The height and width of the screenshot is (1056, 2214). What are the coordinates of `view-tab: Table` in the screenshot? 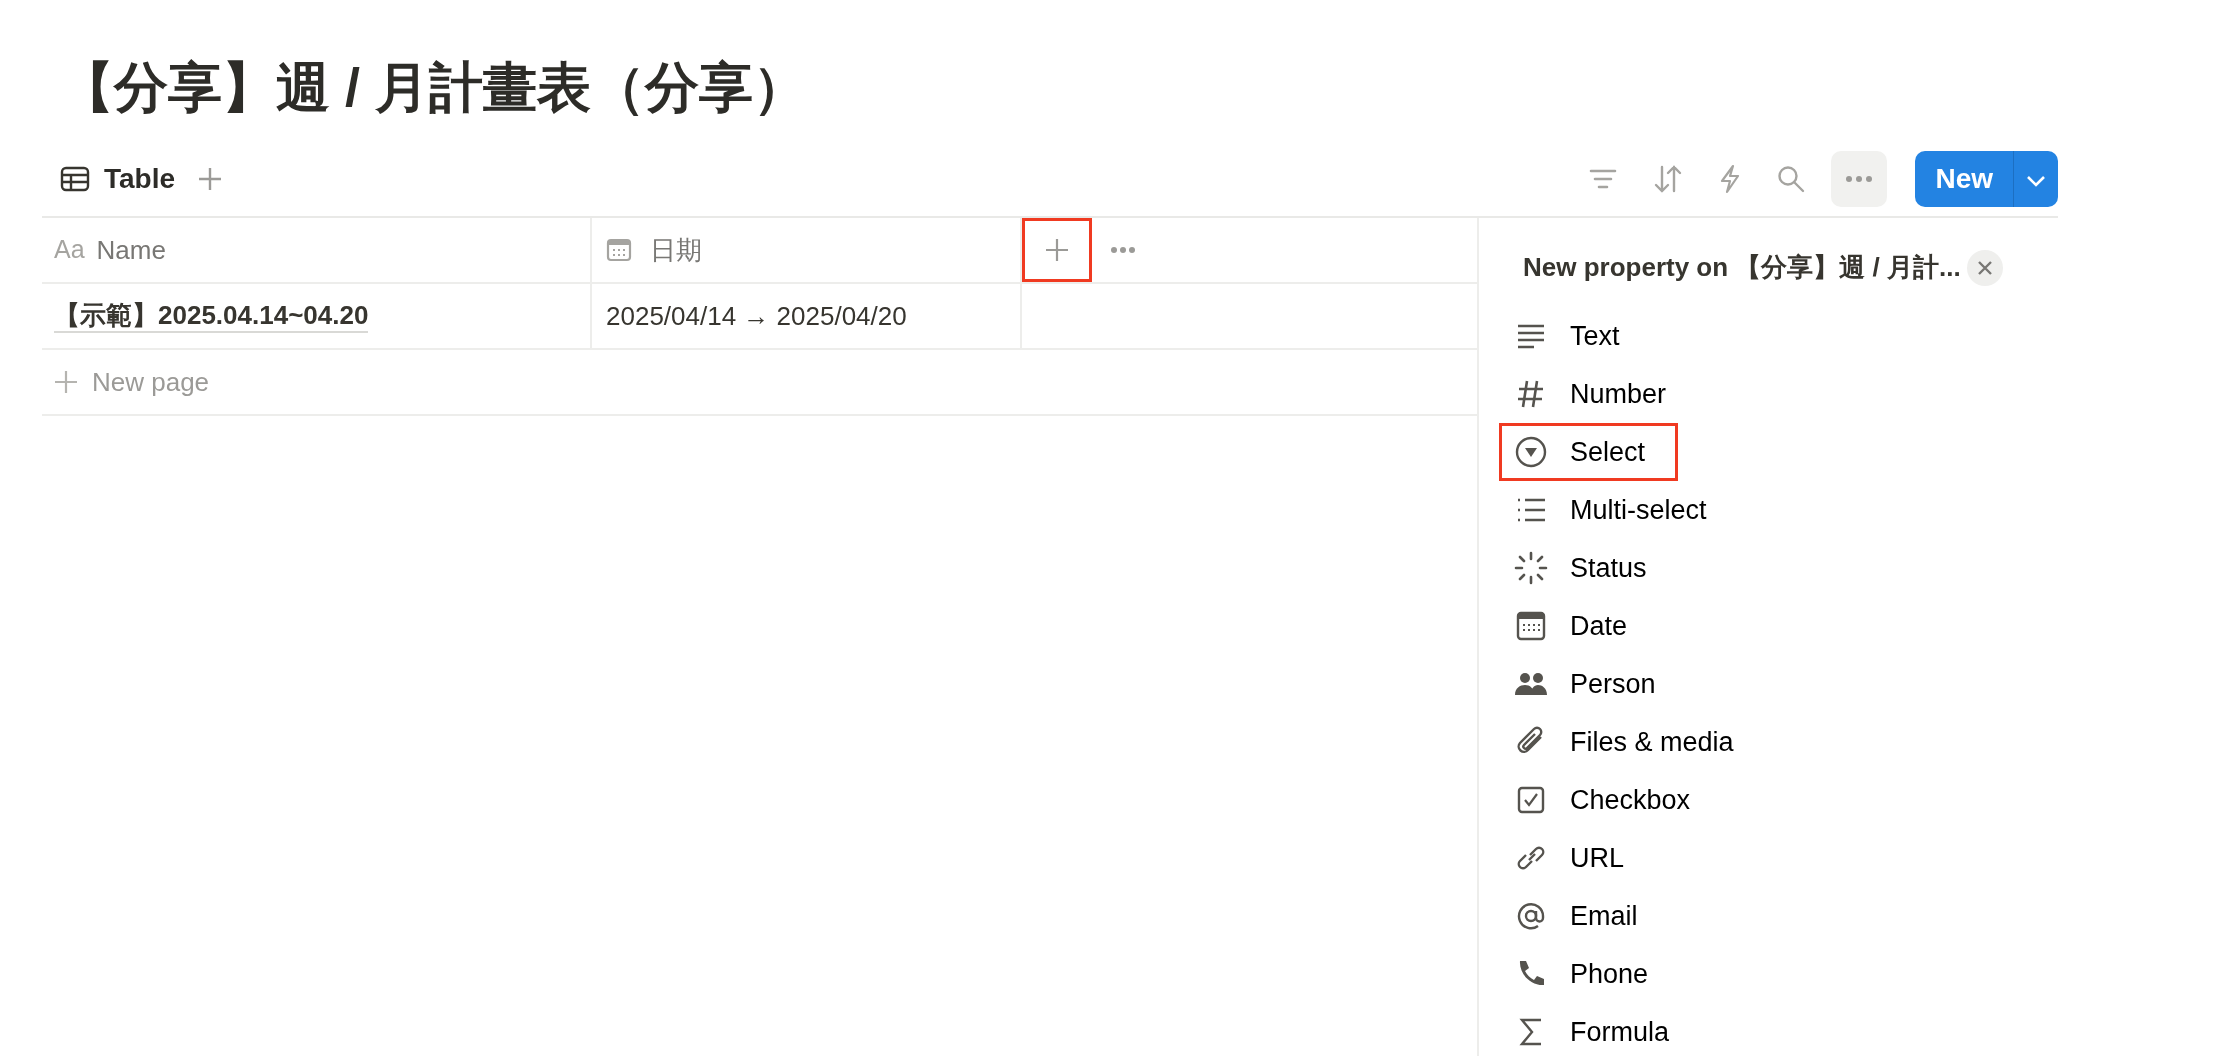 It's located at (115, 179).